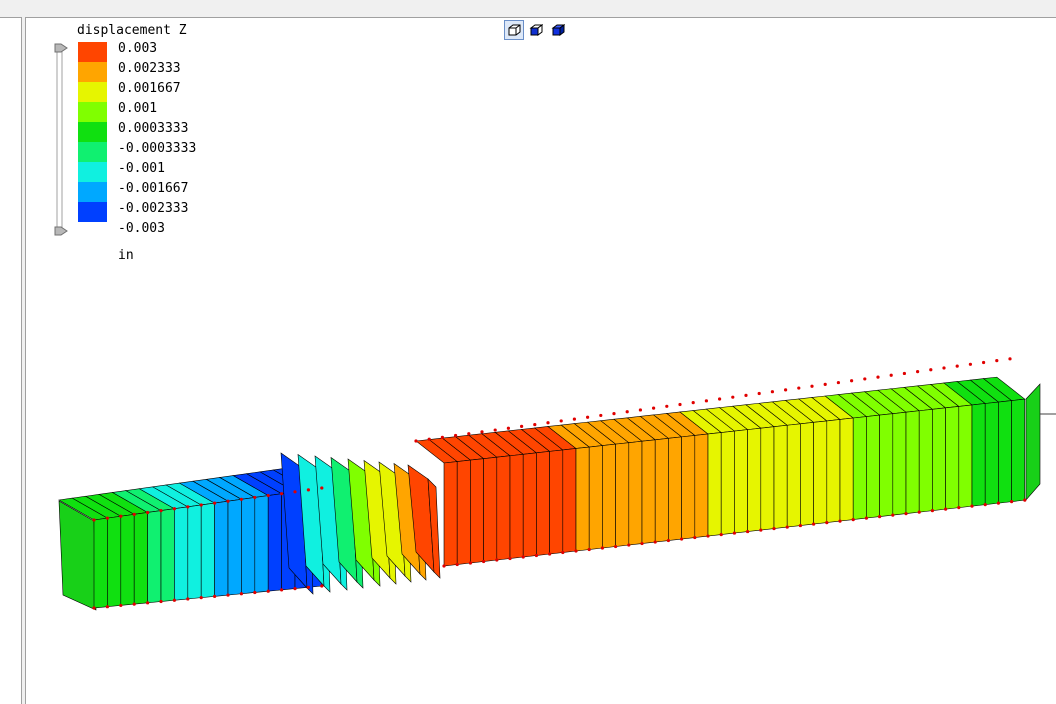 This screenshot has width=1056, height=704. What do you see at coordinates (153, 208) in the screenshot?
I see `legend-label: -0.002333` at bounding box center [153, 208].